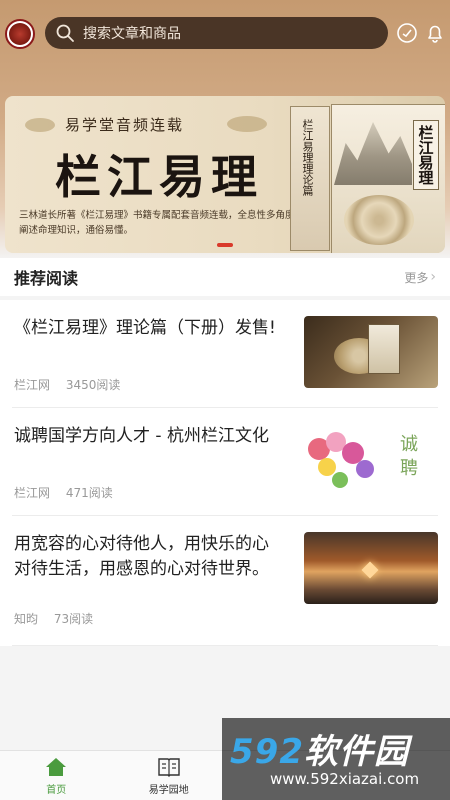 The height and width of the screenshot is (800, 450). Describe the element at coordinates (73, 619) in the screenshot. I see `article-reads: 73阅读` at that location.